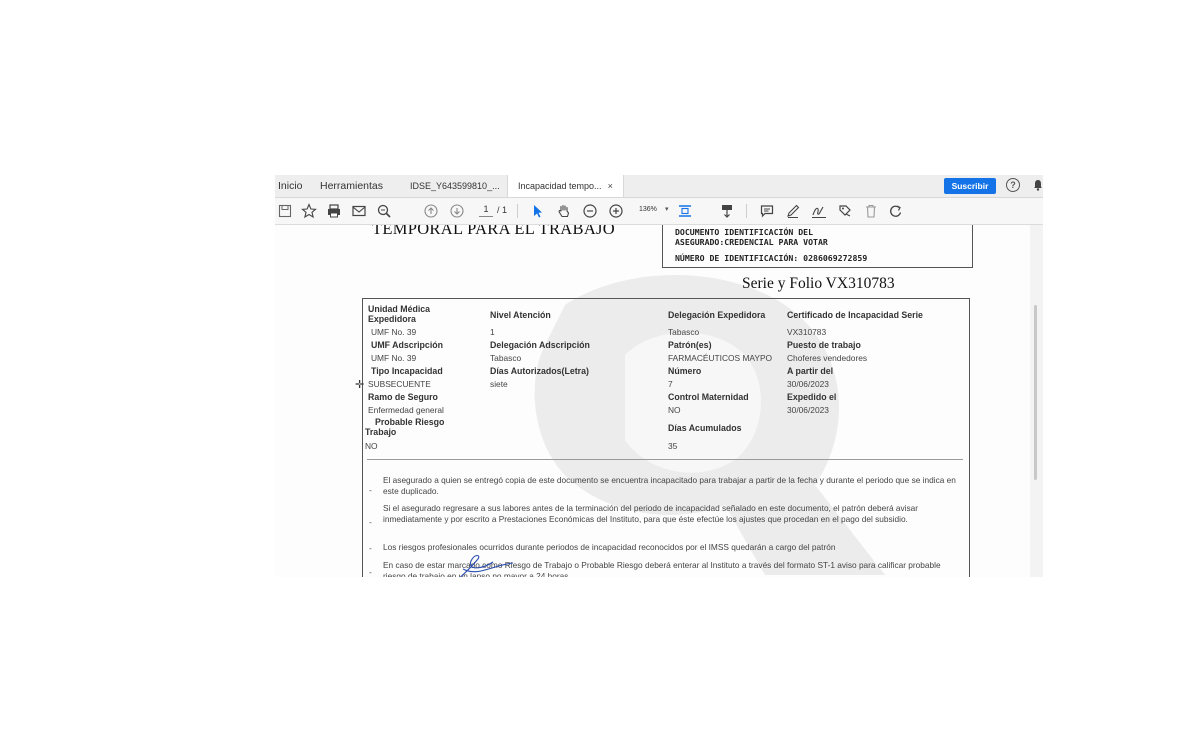 The height and width of the screenshot is (750, 1200). Describe the element at coordinates (502, 210) in the screenshot. I see `page-total: / 1` at that location.